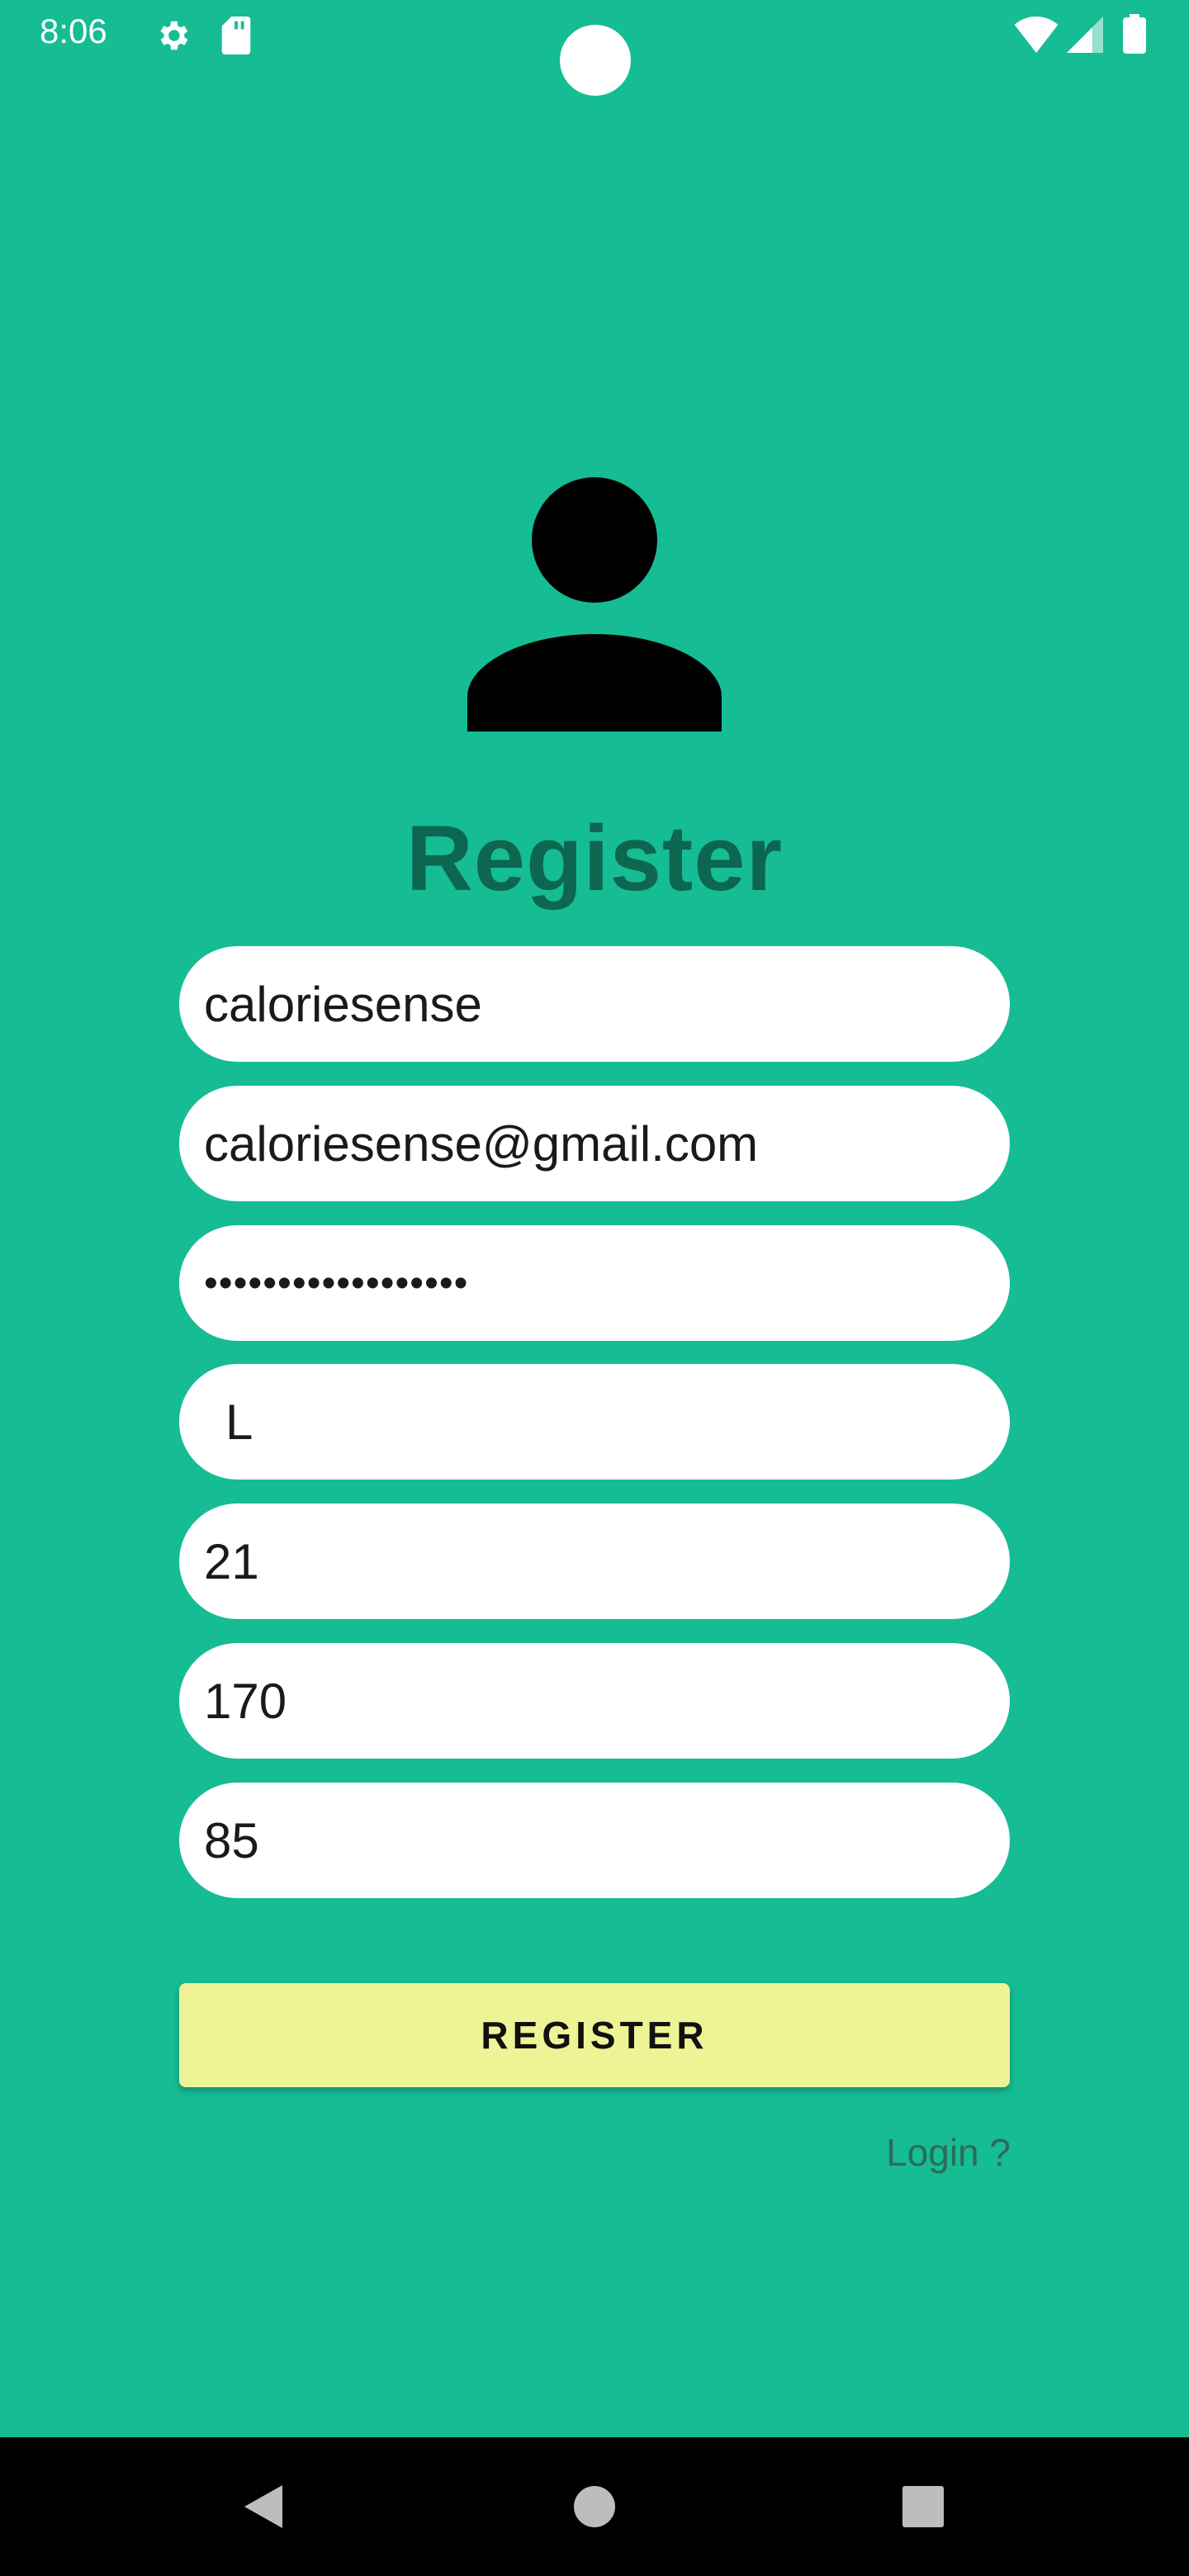 The height and width of the screenshot is (2576, 1189). Describe the element at coordinates (1085, 35) in the screenshot. I see `signal-icon` at that location.